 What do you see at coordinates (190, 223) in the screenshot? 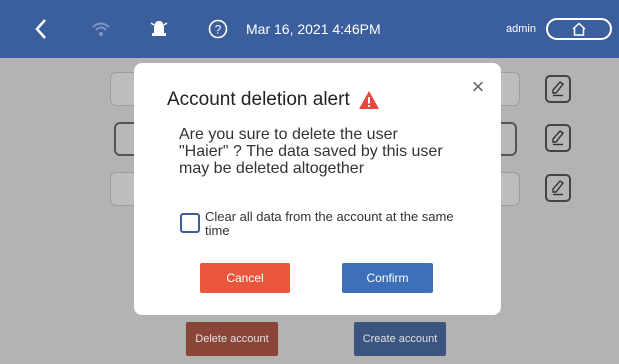
I see `clear-data-checkbox` at bounding box center [190, 223].